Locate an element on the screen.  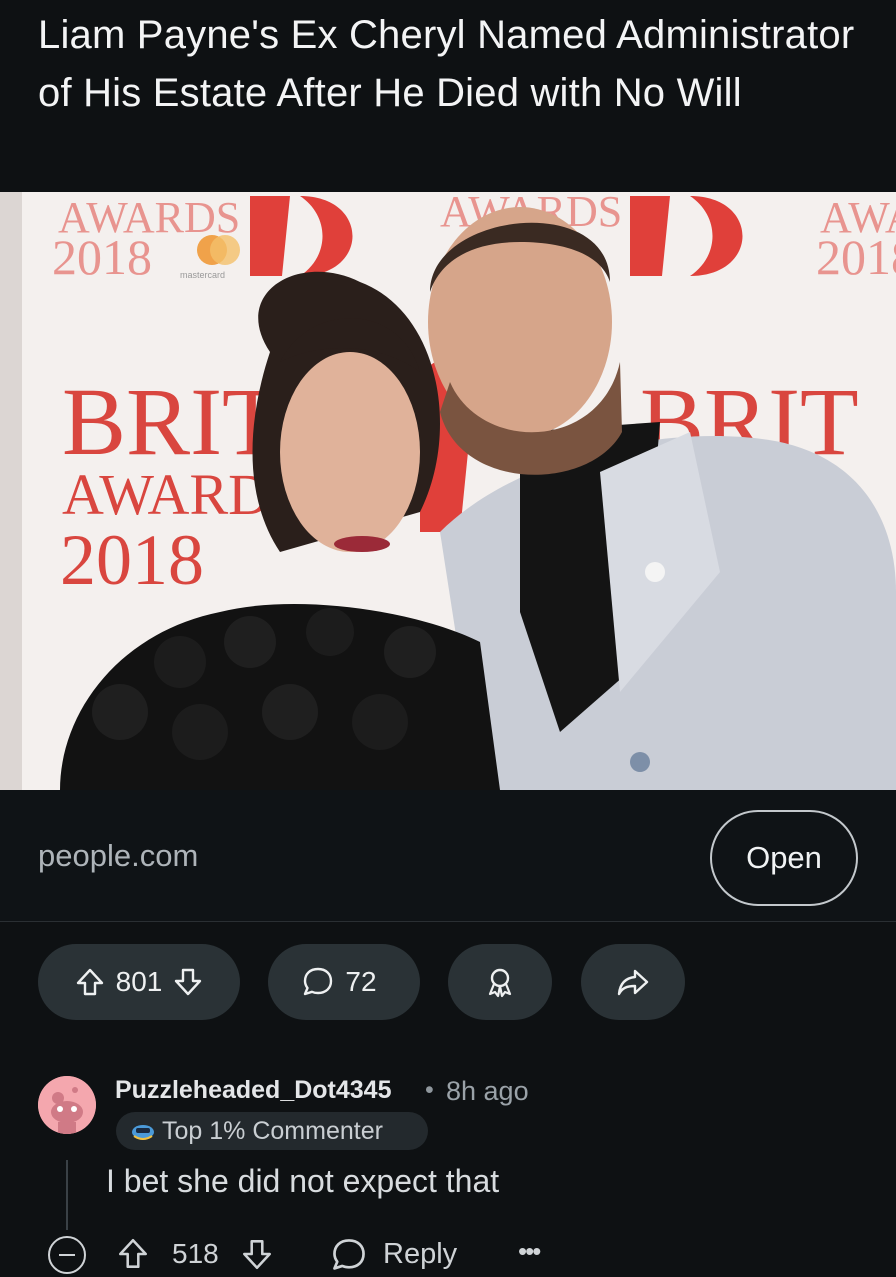
upvote-count: 801 is located at coordinates (139, 981).